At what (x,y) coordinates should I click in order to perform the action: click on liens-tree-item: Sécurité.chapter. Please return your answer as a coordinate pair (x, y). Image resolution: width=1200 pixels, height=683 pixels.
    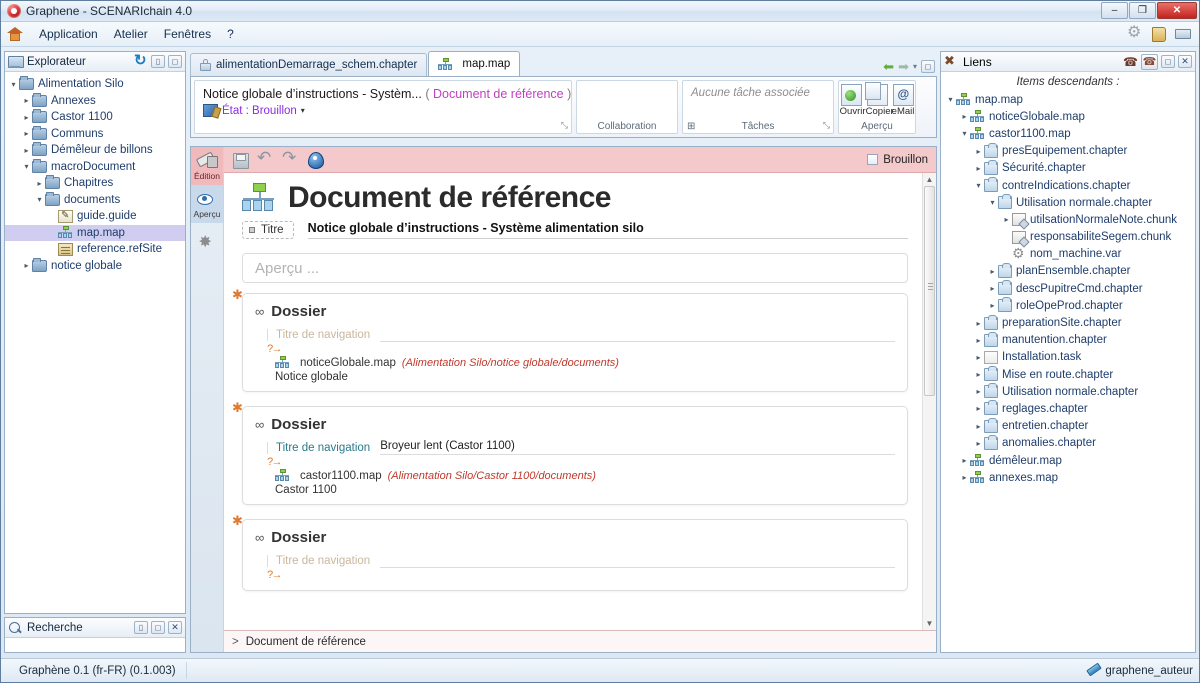
    Looking at the image, I should click on (1068, 168).